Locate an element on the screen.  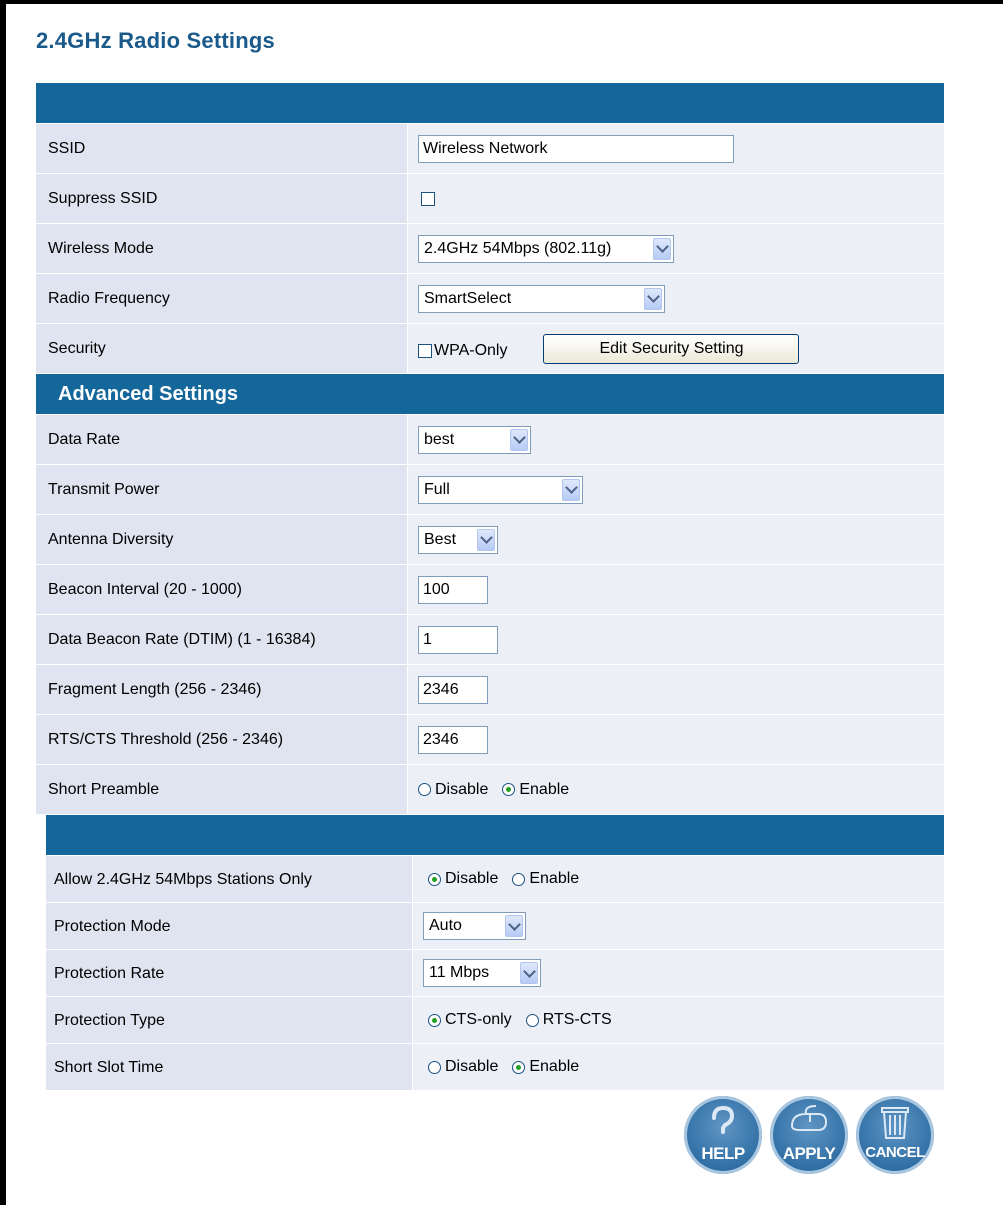
apply-button: APPLY is located at coordinates (809, 1135).